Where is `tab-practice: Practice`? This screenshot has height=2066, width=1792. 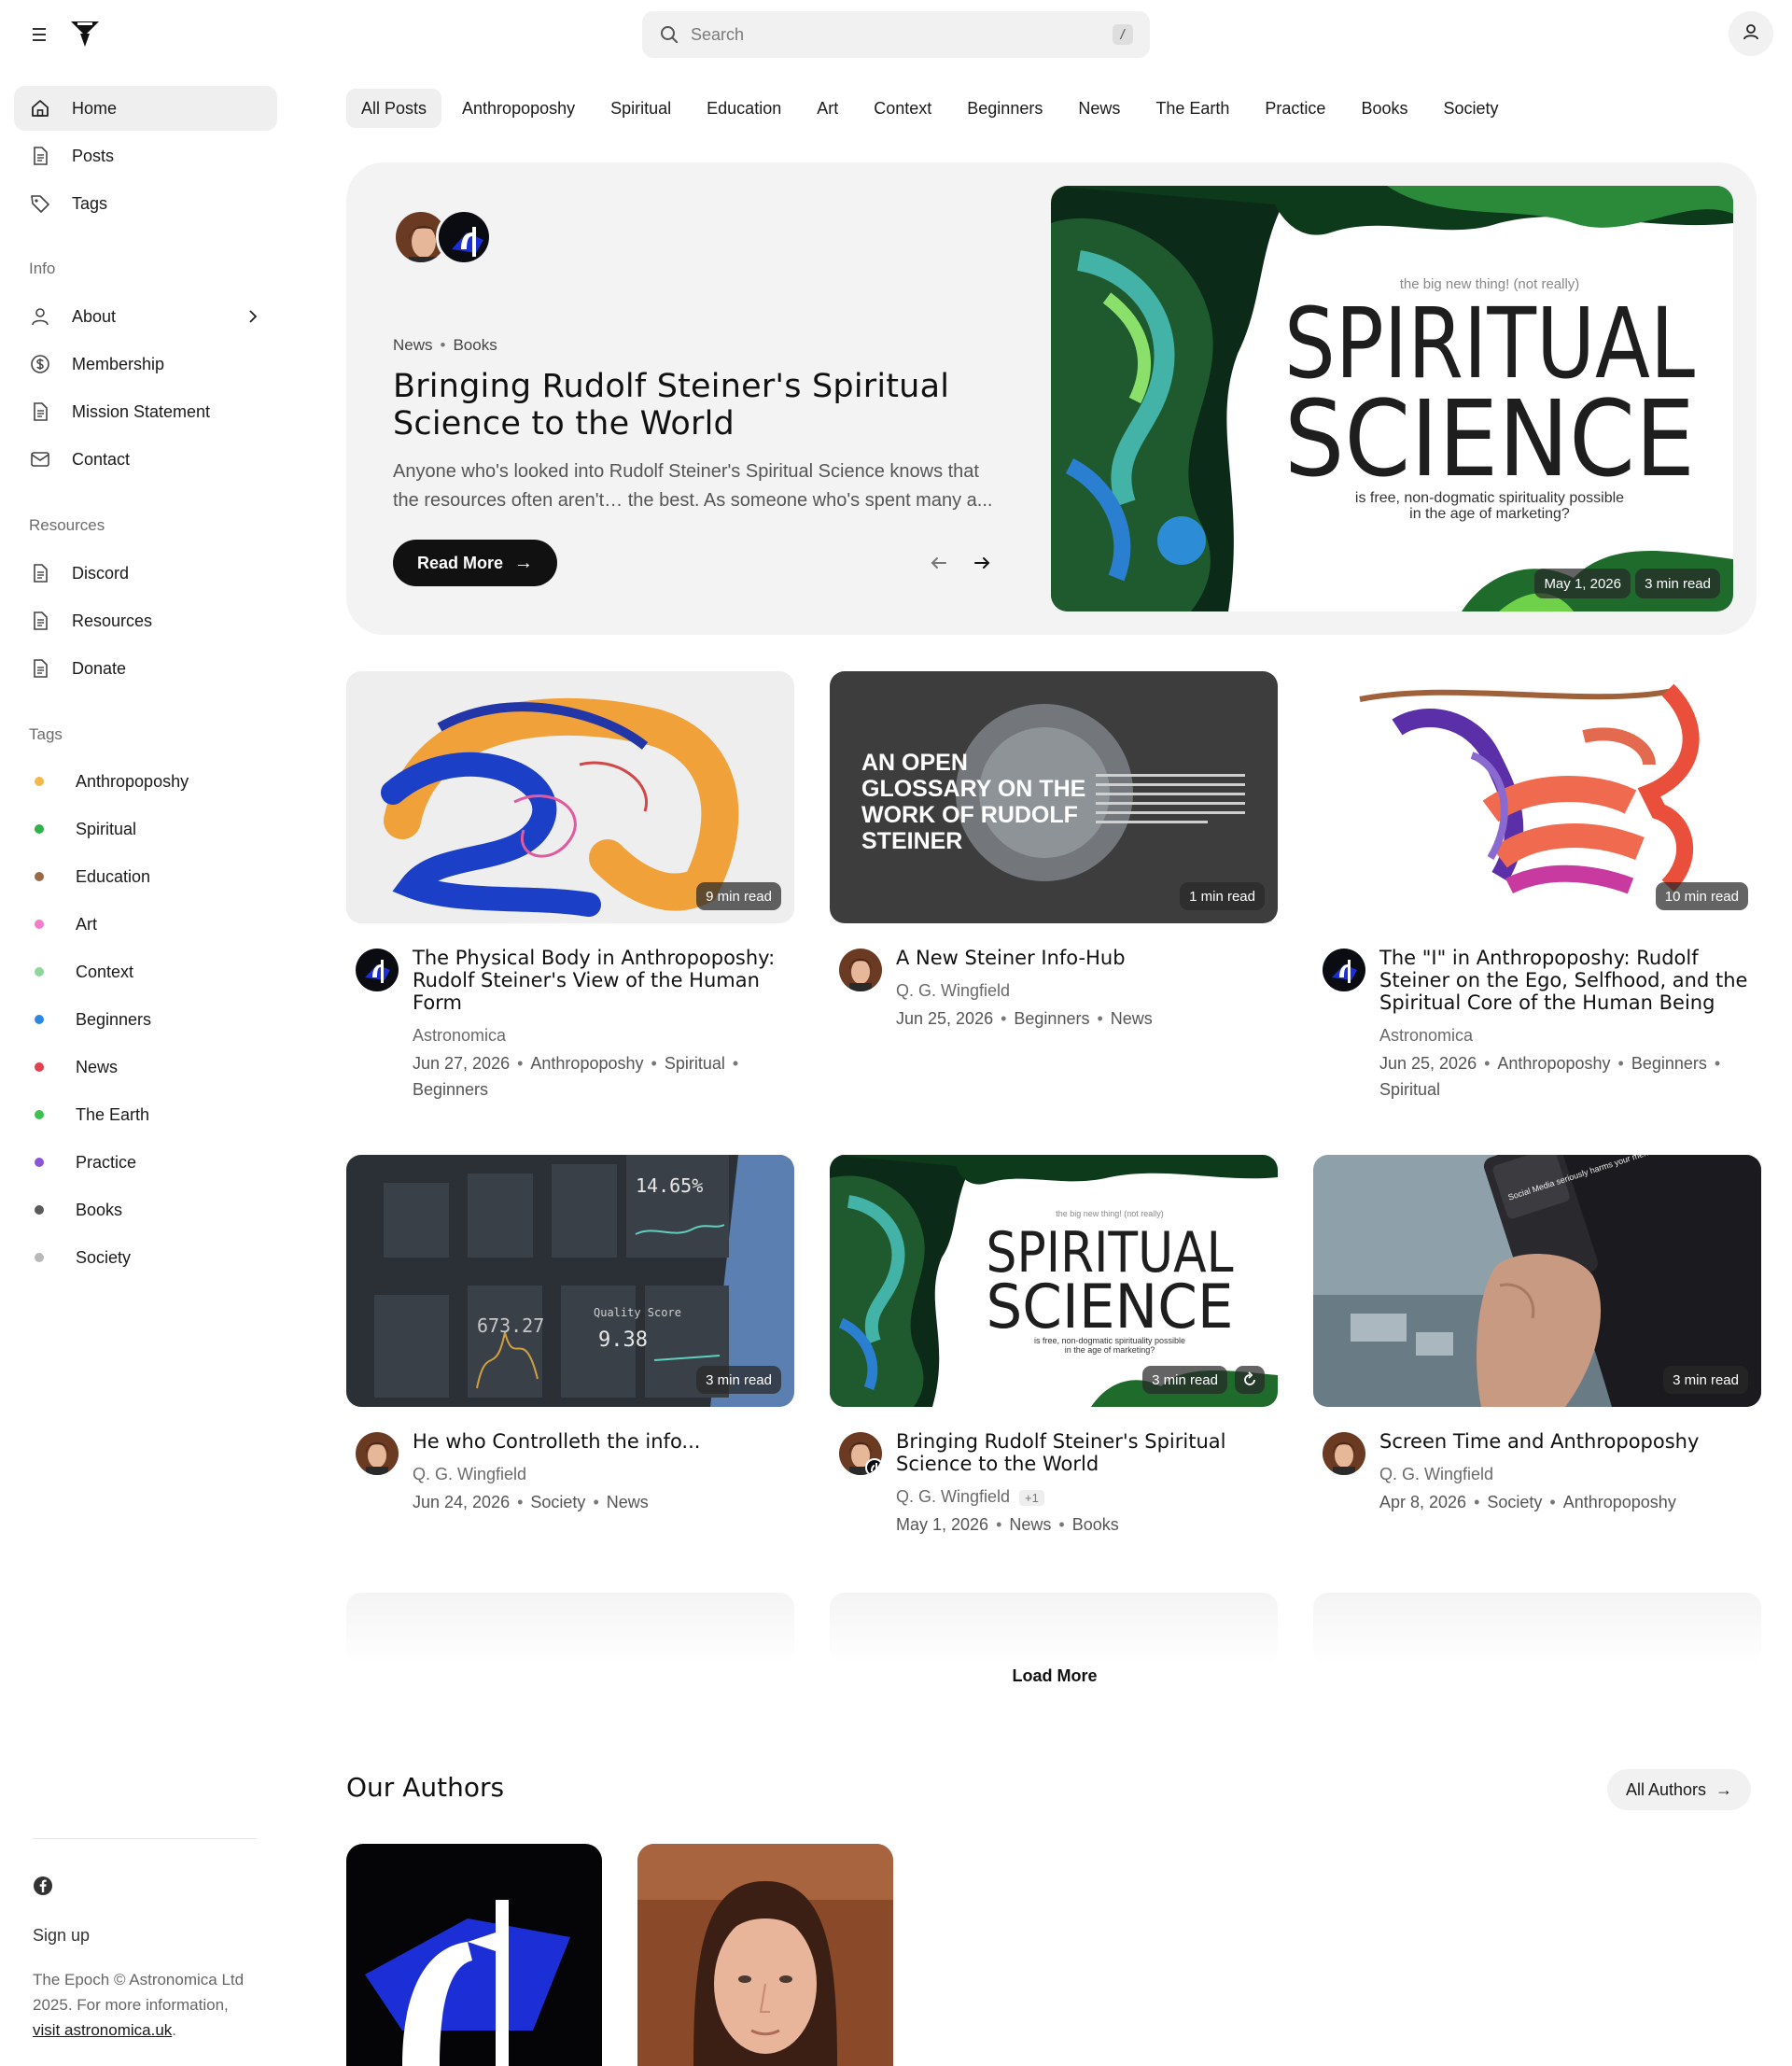 tab-practice: Practice is located at coordinates (1295, 108).